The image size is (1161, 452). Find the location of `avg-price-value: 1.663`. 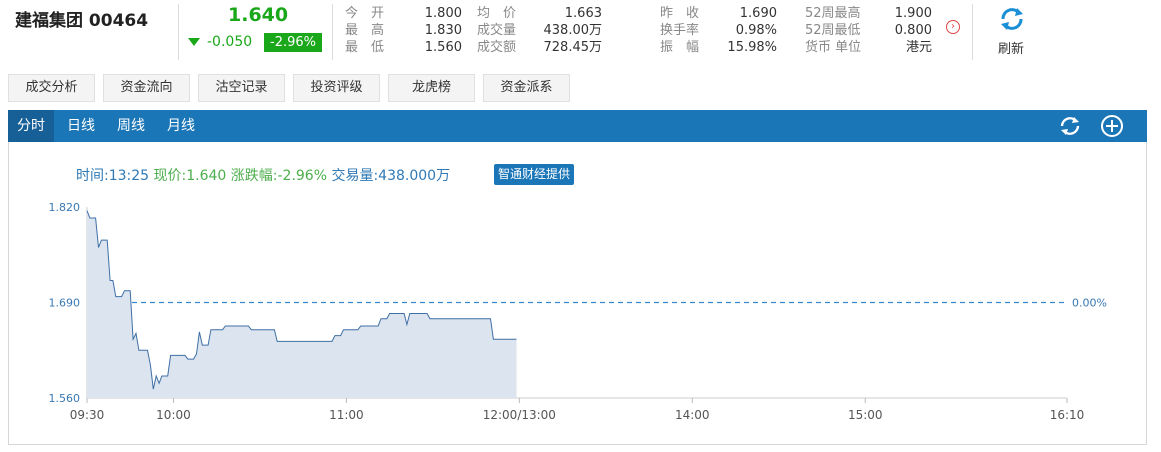

avg-price-value: 1.663 is located at coordinates (583, 13).